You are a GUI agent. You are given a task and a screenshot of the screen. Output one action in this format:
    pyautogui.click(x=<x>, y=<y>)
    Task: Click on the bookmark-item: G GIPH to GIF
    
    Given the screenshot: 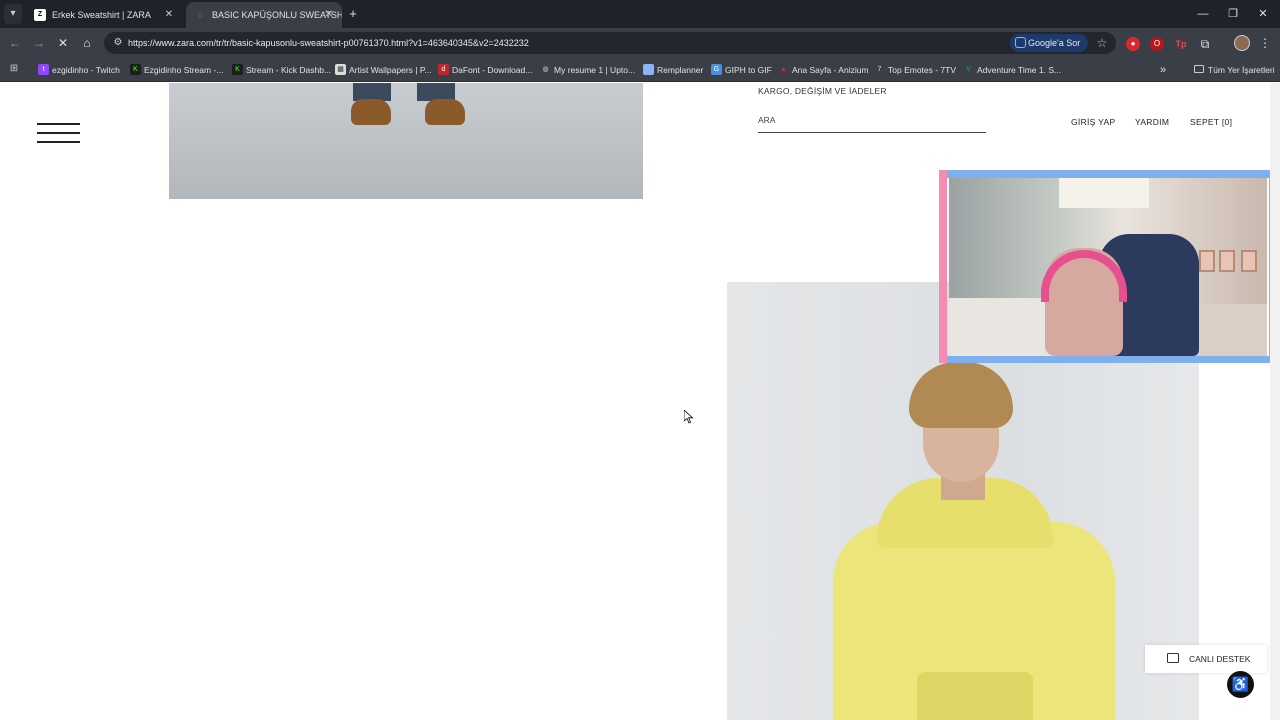 What is the action you would take?
    pyautogui.click(x=741, y=70)
    